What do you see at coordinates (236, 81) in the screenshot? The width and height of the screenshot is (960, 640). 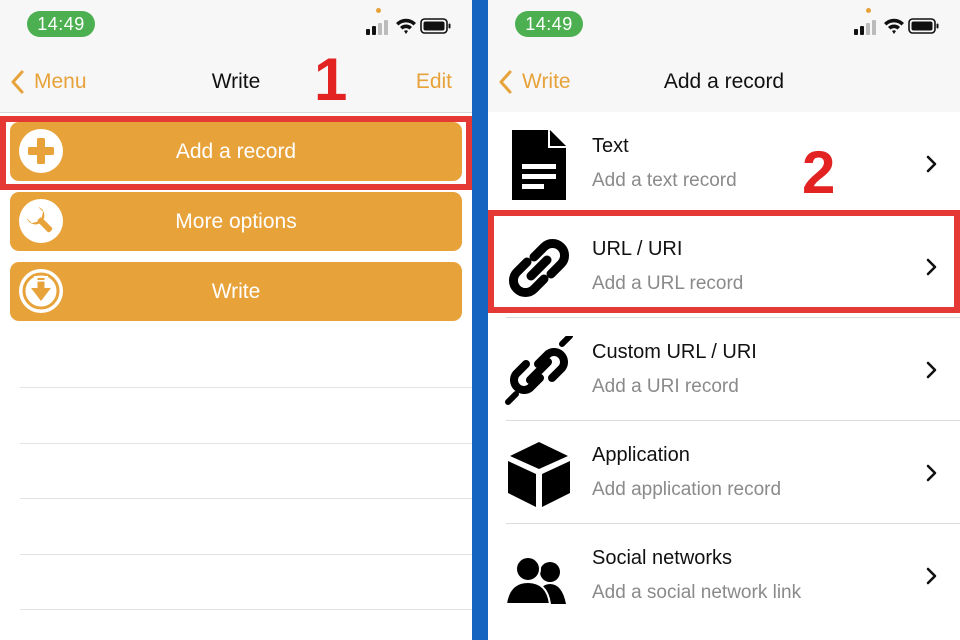 I see `navigation-bar: Menu Write Edit` at bounding box center [236, 81].